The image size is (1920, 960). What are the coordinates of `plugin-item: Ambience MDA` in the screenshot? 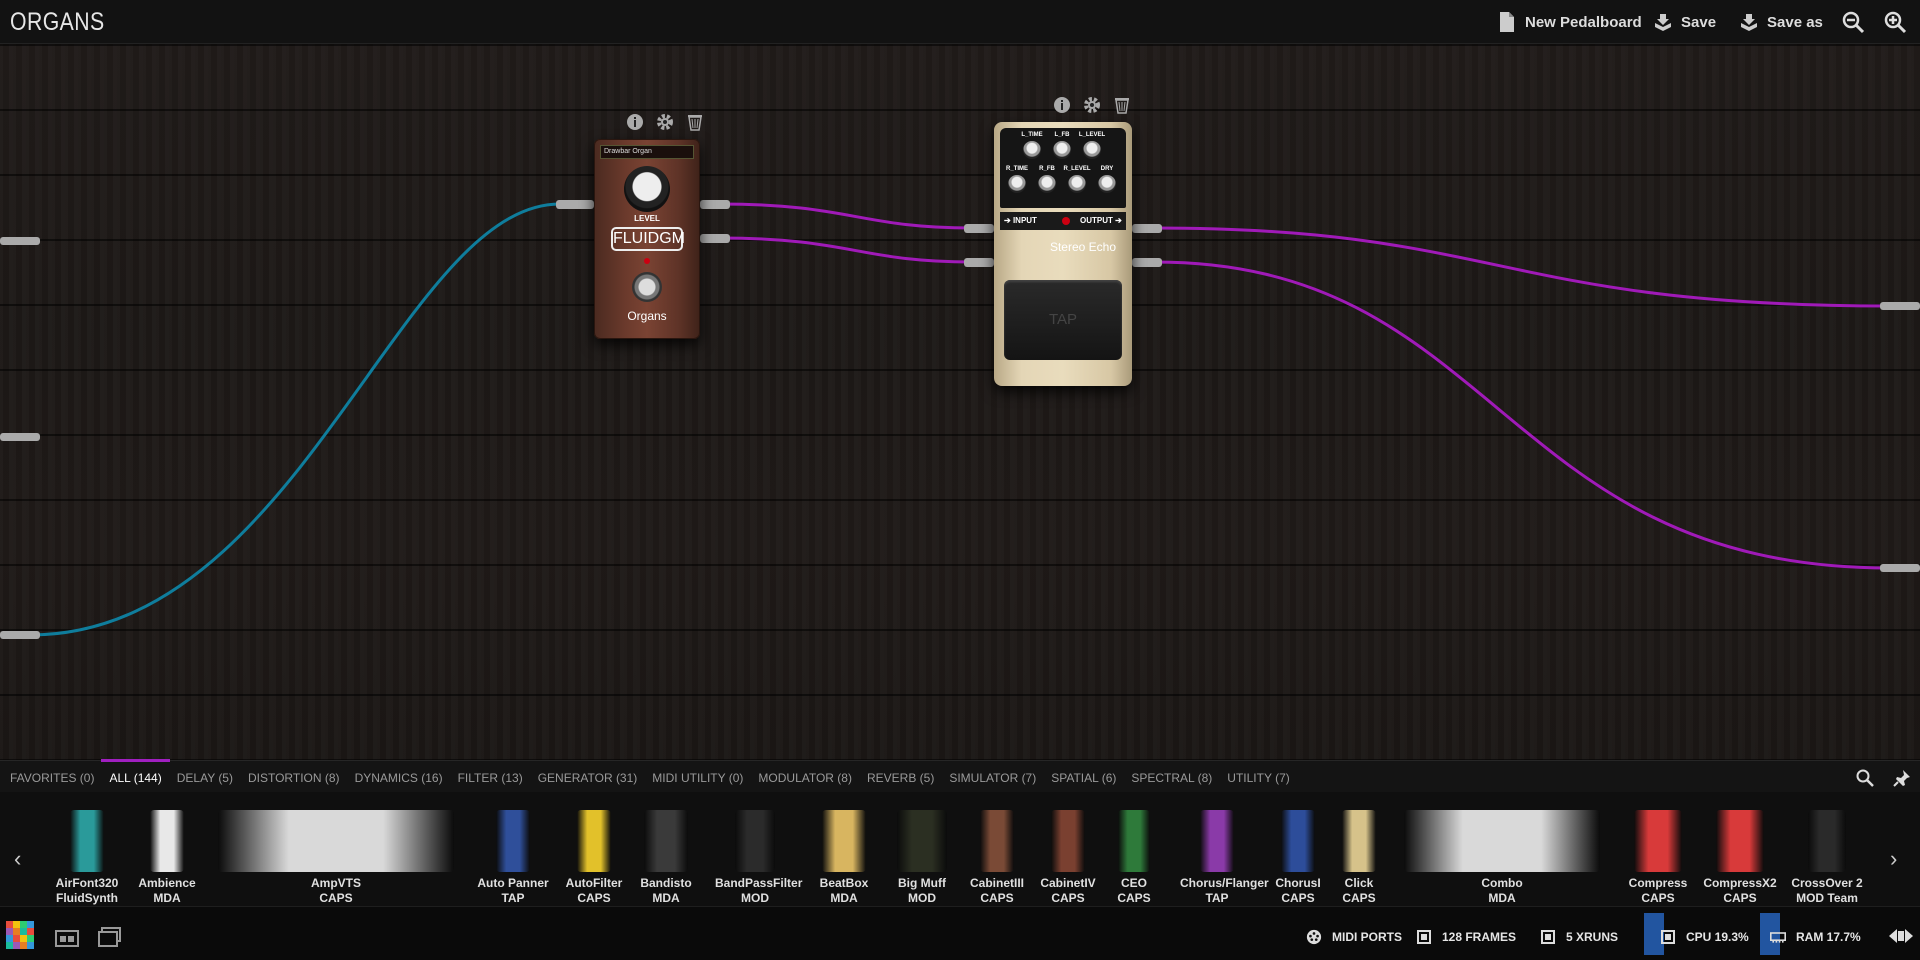 It's located at (167, 854).